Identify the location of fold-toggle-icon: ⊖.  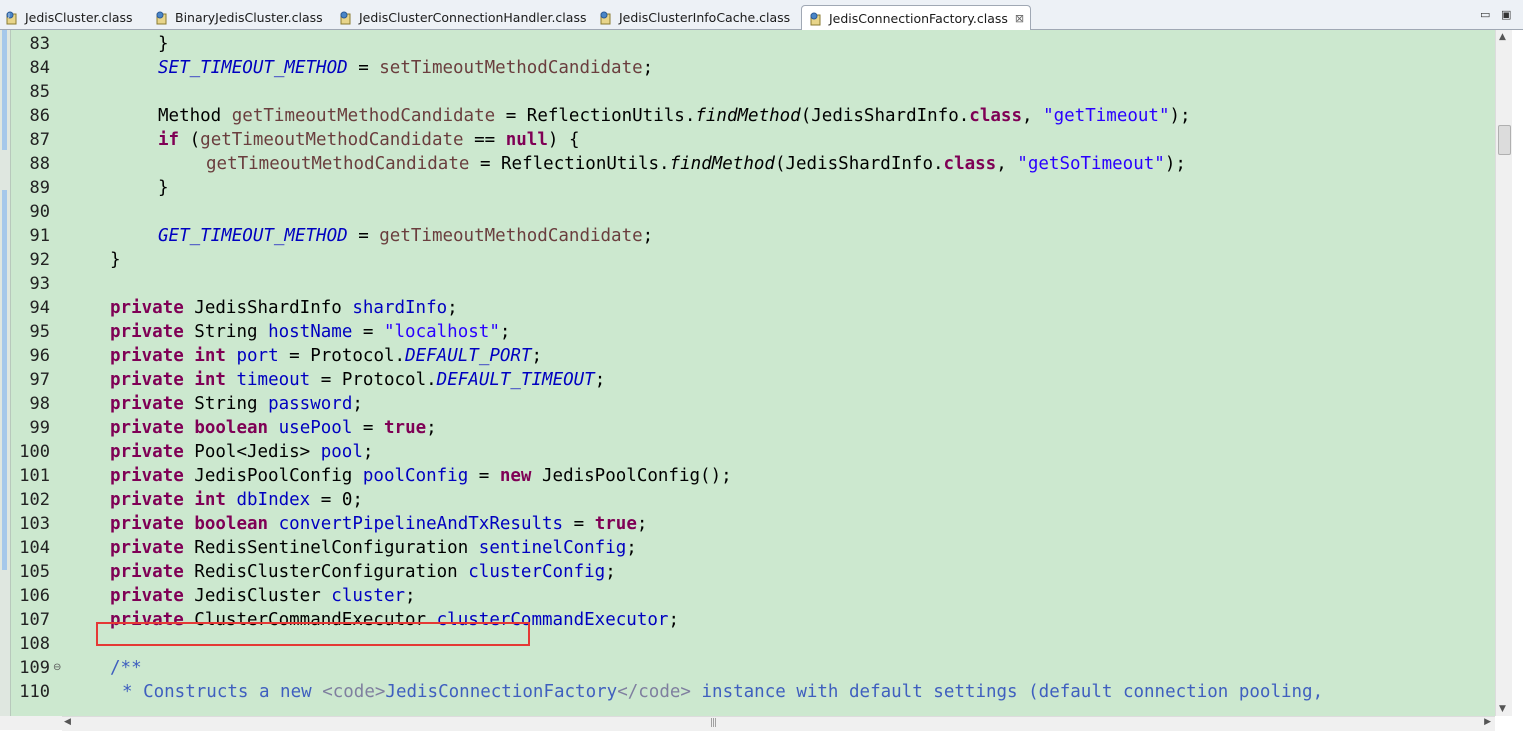
(57, 668).